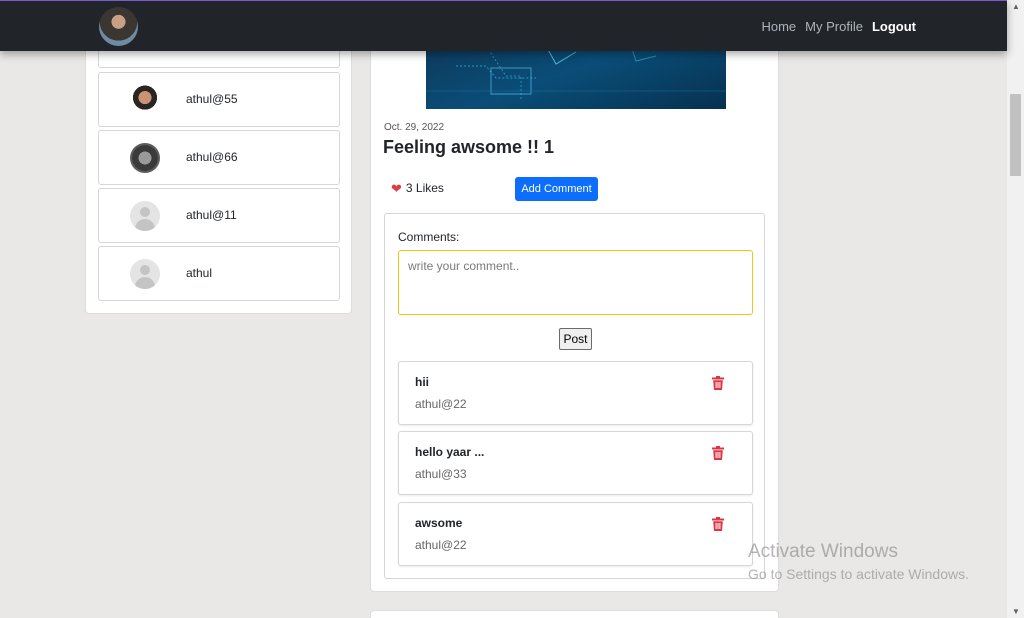 The image size is (1024, 618). Describe the element at coordinates (858, 574) in the screenshot. I see `watermark-subtitle: Go to Settings to activate Windows.` at that location.